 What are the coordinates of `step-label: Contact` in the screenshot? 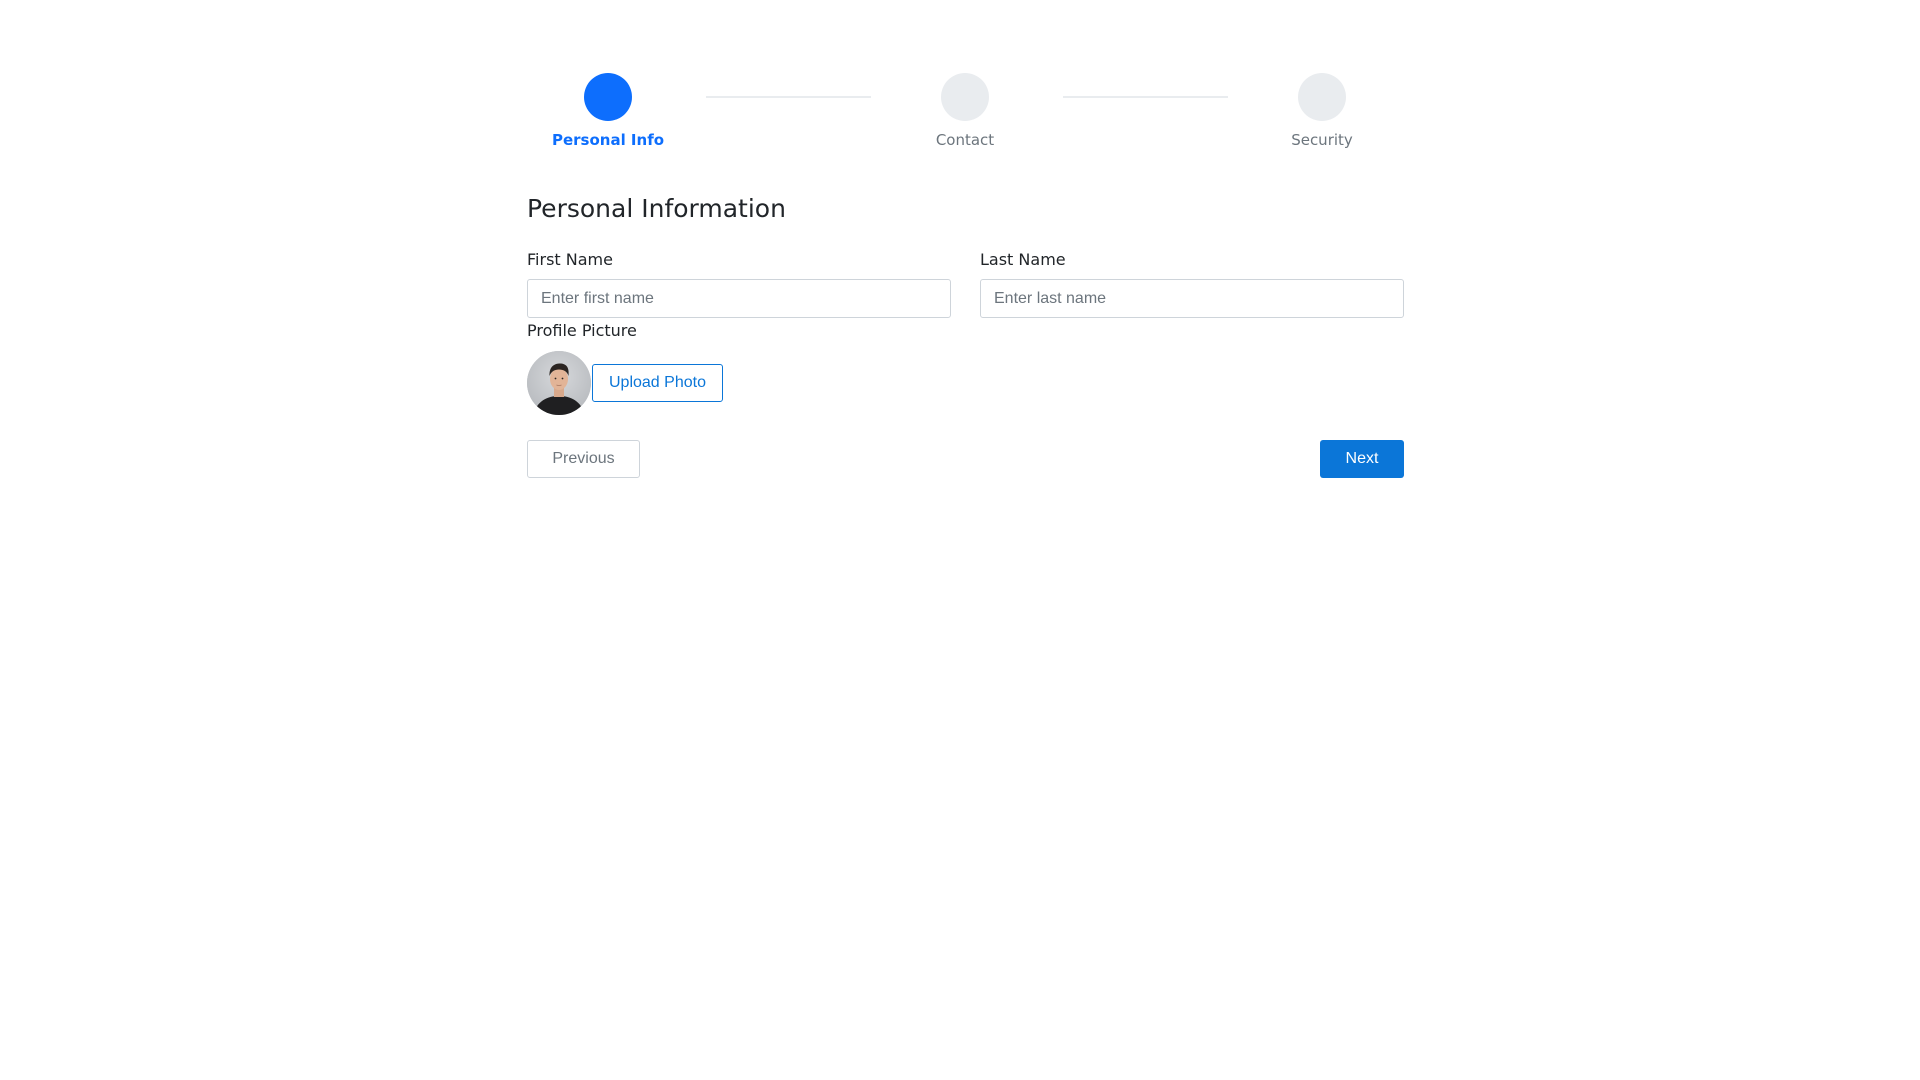 It's located at (965, 140).